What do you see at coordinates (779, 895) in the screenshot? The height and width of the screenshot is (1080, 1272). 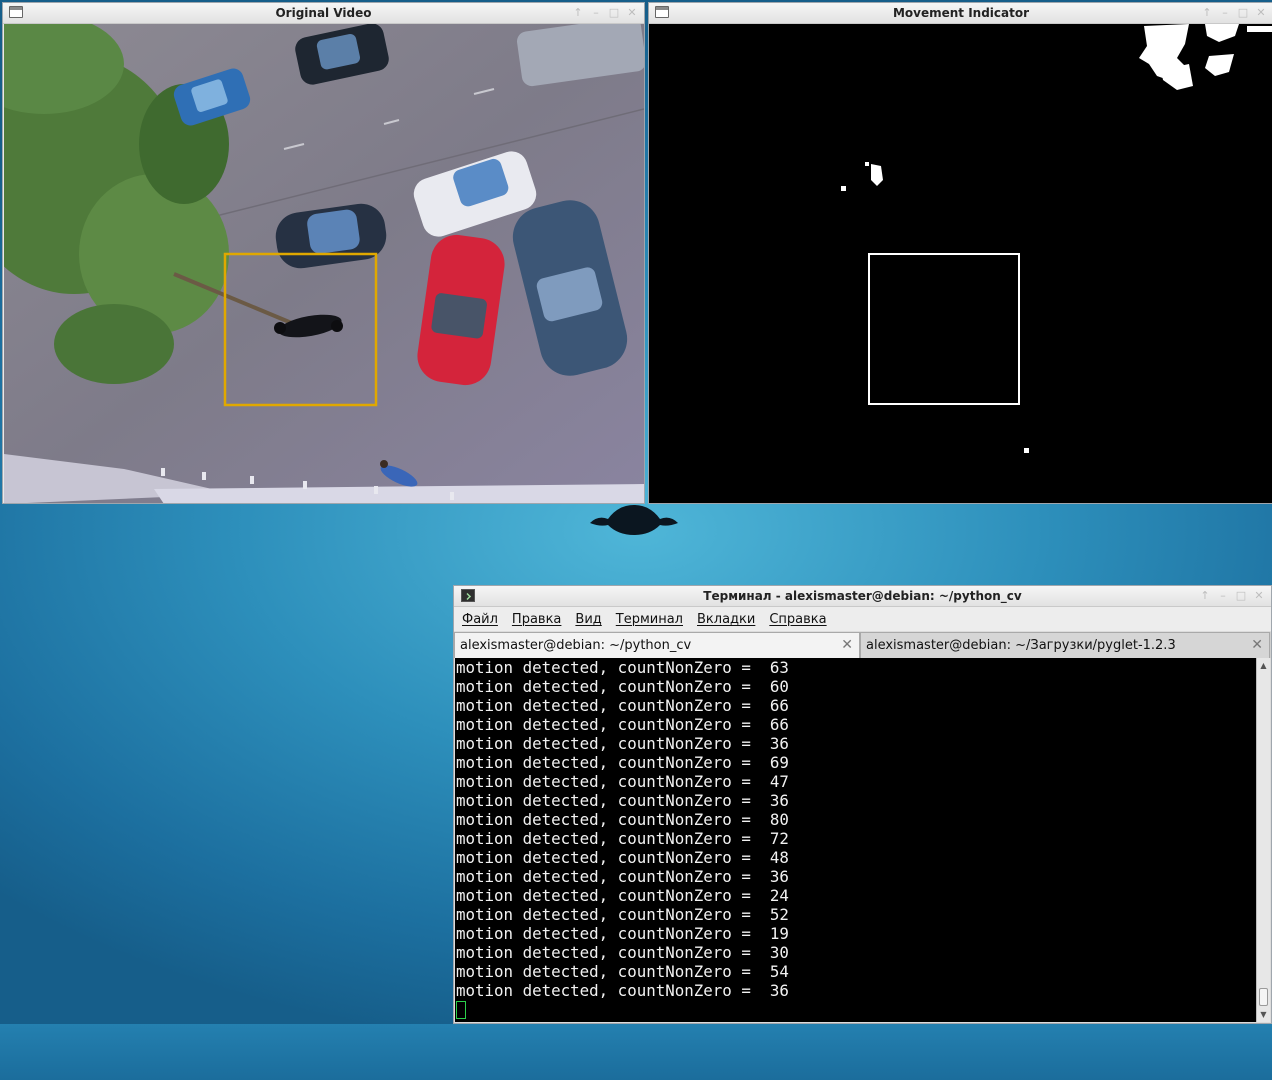 I see `count-value: 24` at bounding box center [779, 895].